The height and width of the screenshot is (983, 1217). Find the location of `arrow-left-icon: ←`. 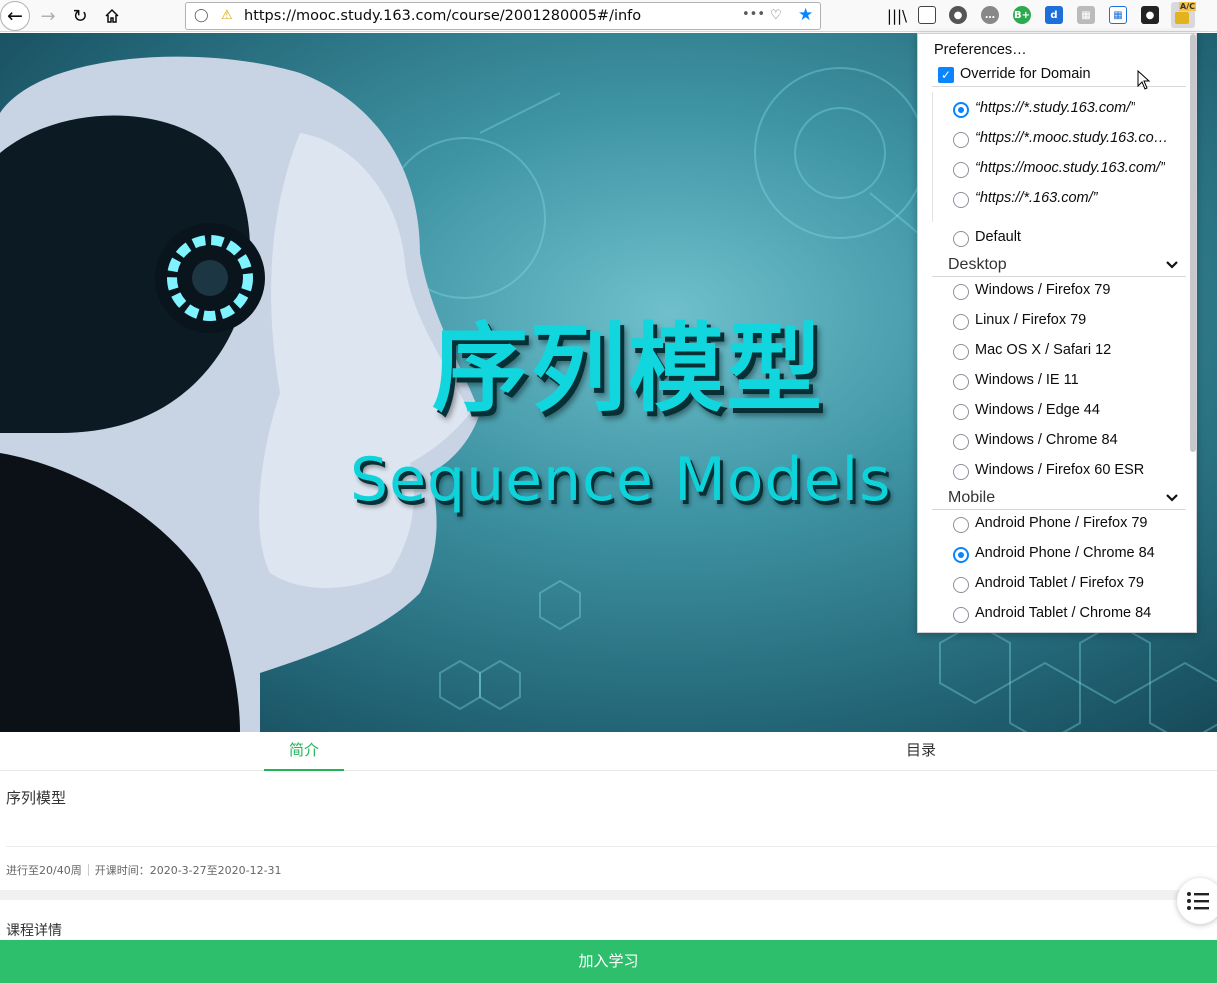

arrow-left-icon: ← is located at coordinates (15, 16).